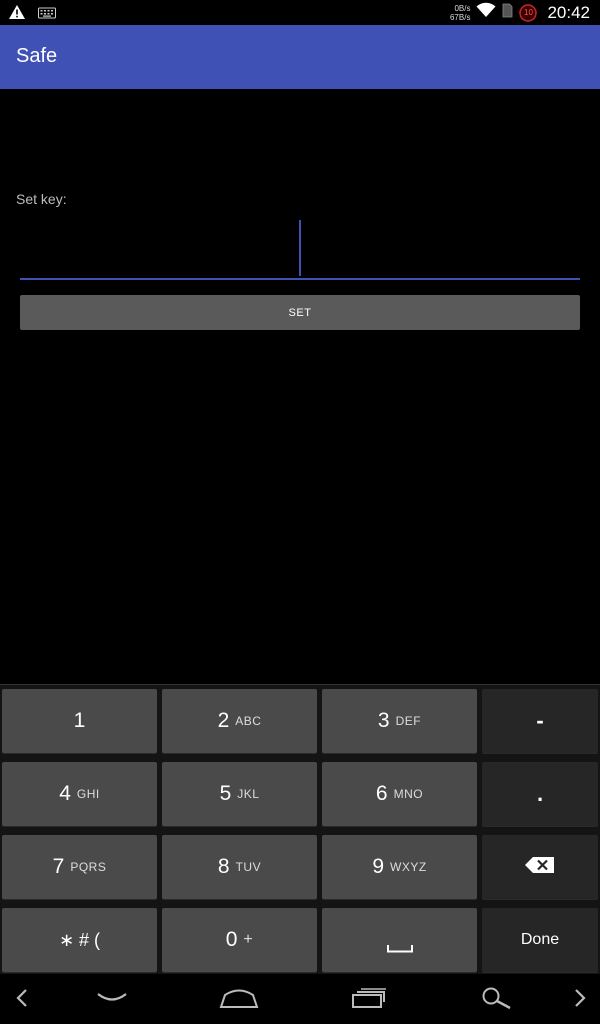  What do you see at coordinates (248, 721) in the screenshot?
I see `key-2-sub: ABC` at bounding box center [248, 721].